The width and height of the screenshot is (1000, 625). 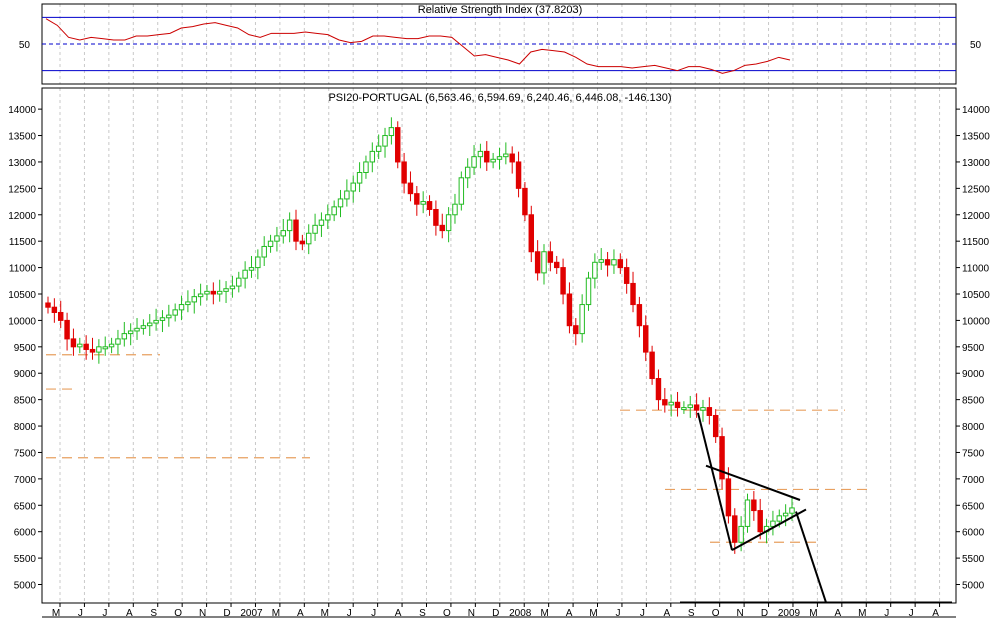 I want to click on y-tick-label-right: 11500, so click(x=976, y=242).